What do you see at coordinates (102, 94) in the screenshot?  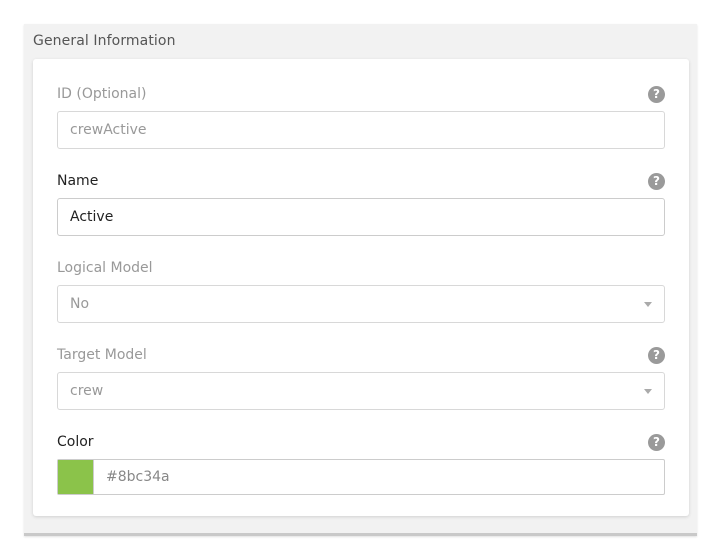 I see `id-label: ID (Optional)` at bounding box center [102, 94].